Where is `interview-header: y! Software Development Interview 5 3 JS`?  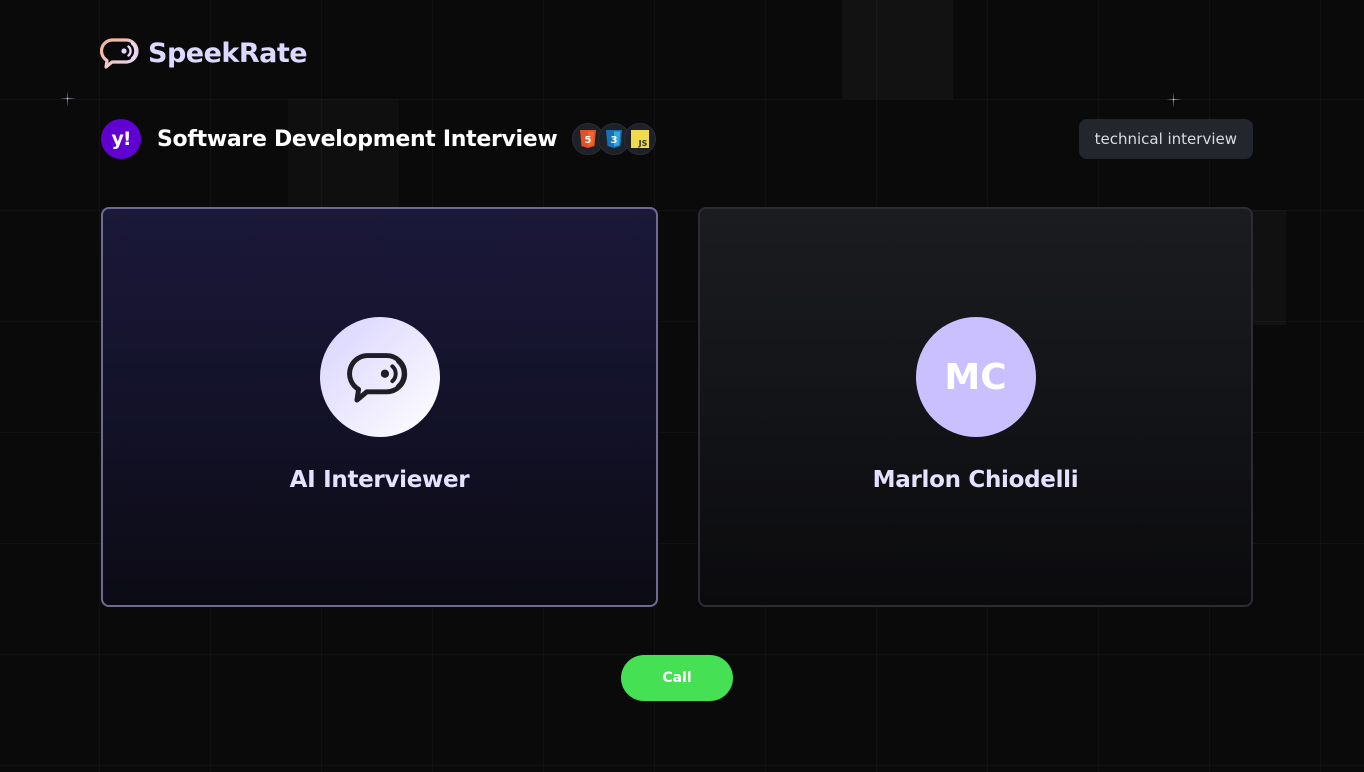
interview-header: y! Software Development Interview 5 3 JS is located at coordinates (379, 139).